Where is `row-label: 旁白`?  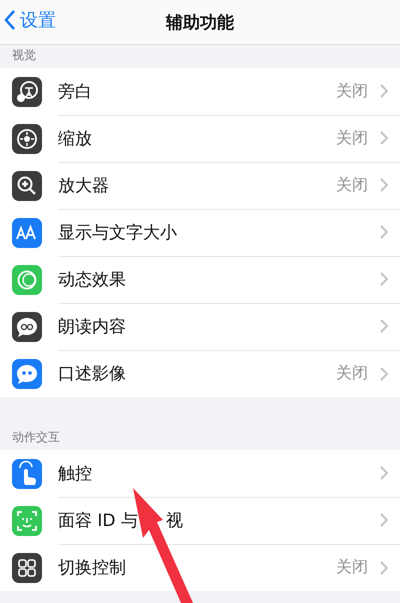
row-label: 旁白 is located at coordinates (75, 91).